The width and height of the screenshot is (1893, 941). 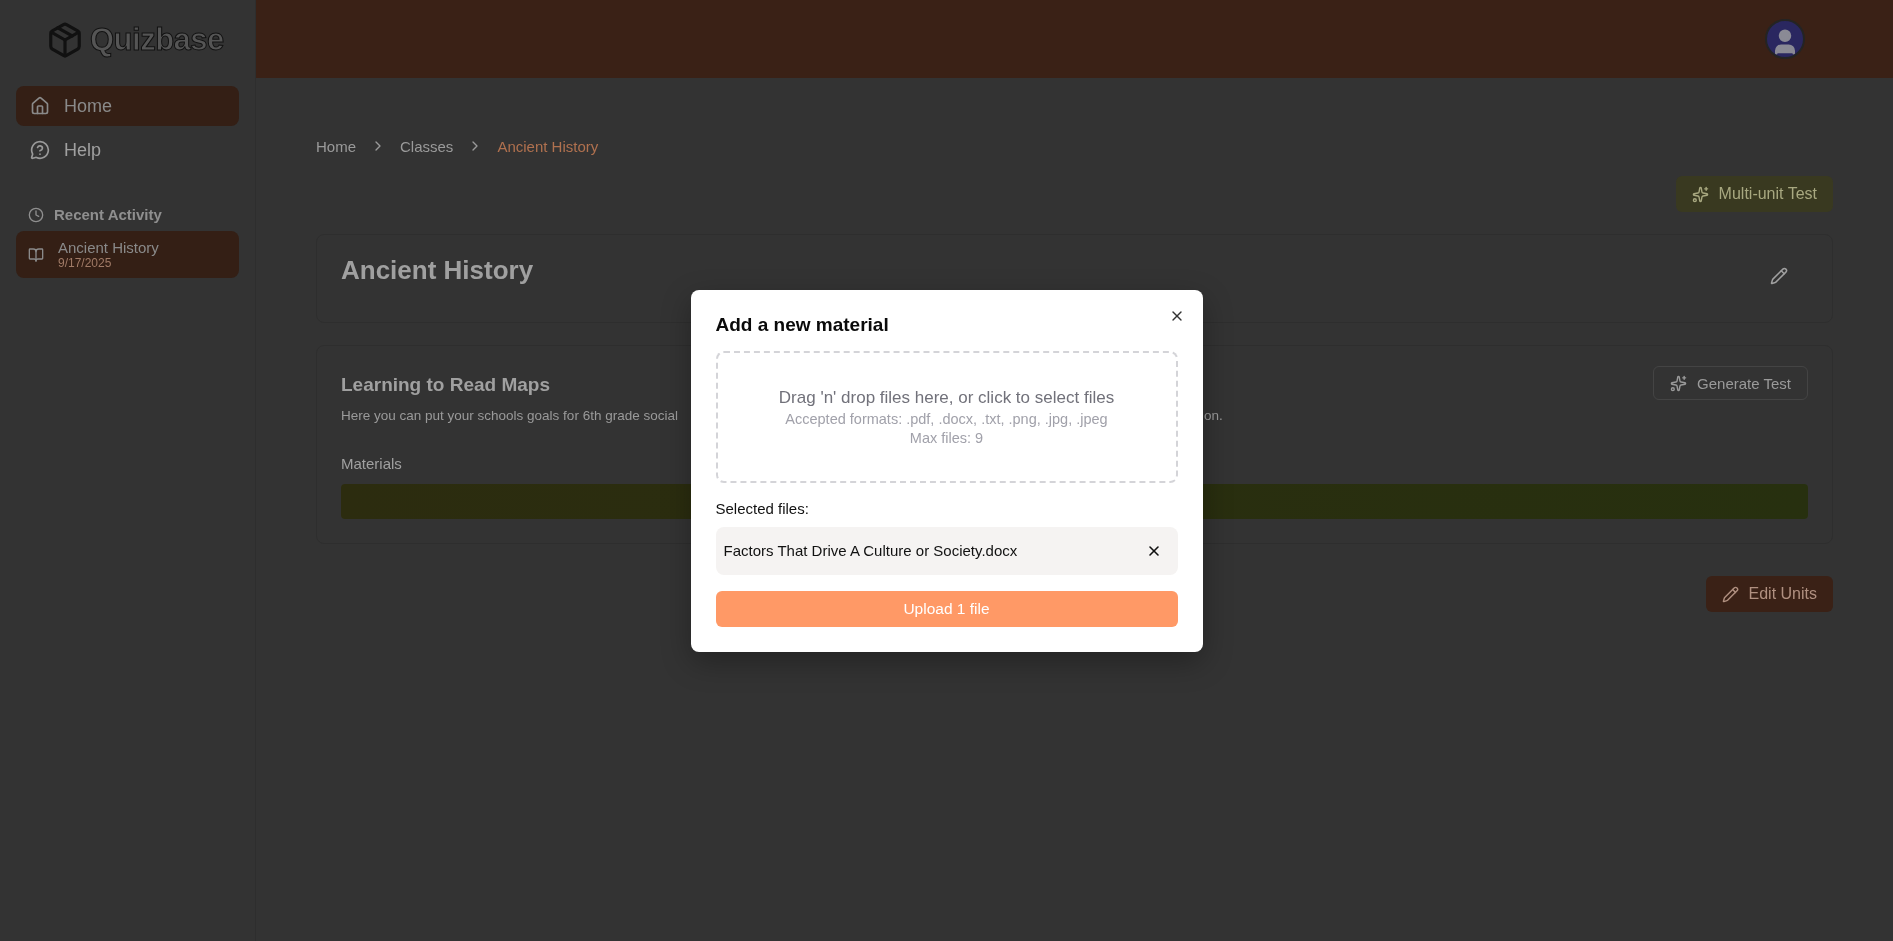 What do you see at coordinates (946, 437) in the screenshot?
I see `max-files-text: Max files: 9` at bounding box center [946, 437].